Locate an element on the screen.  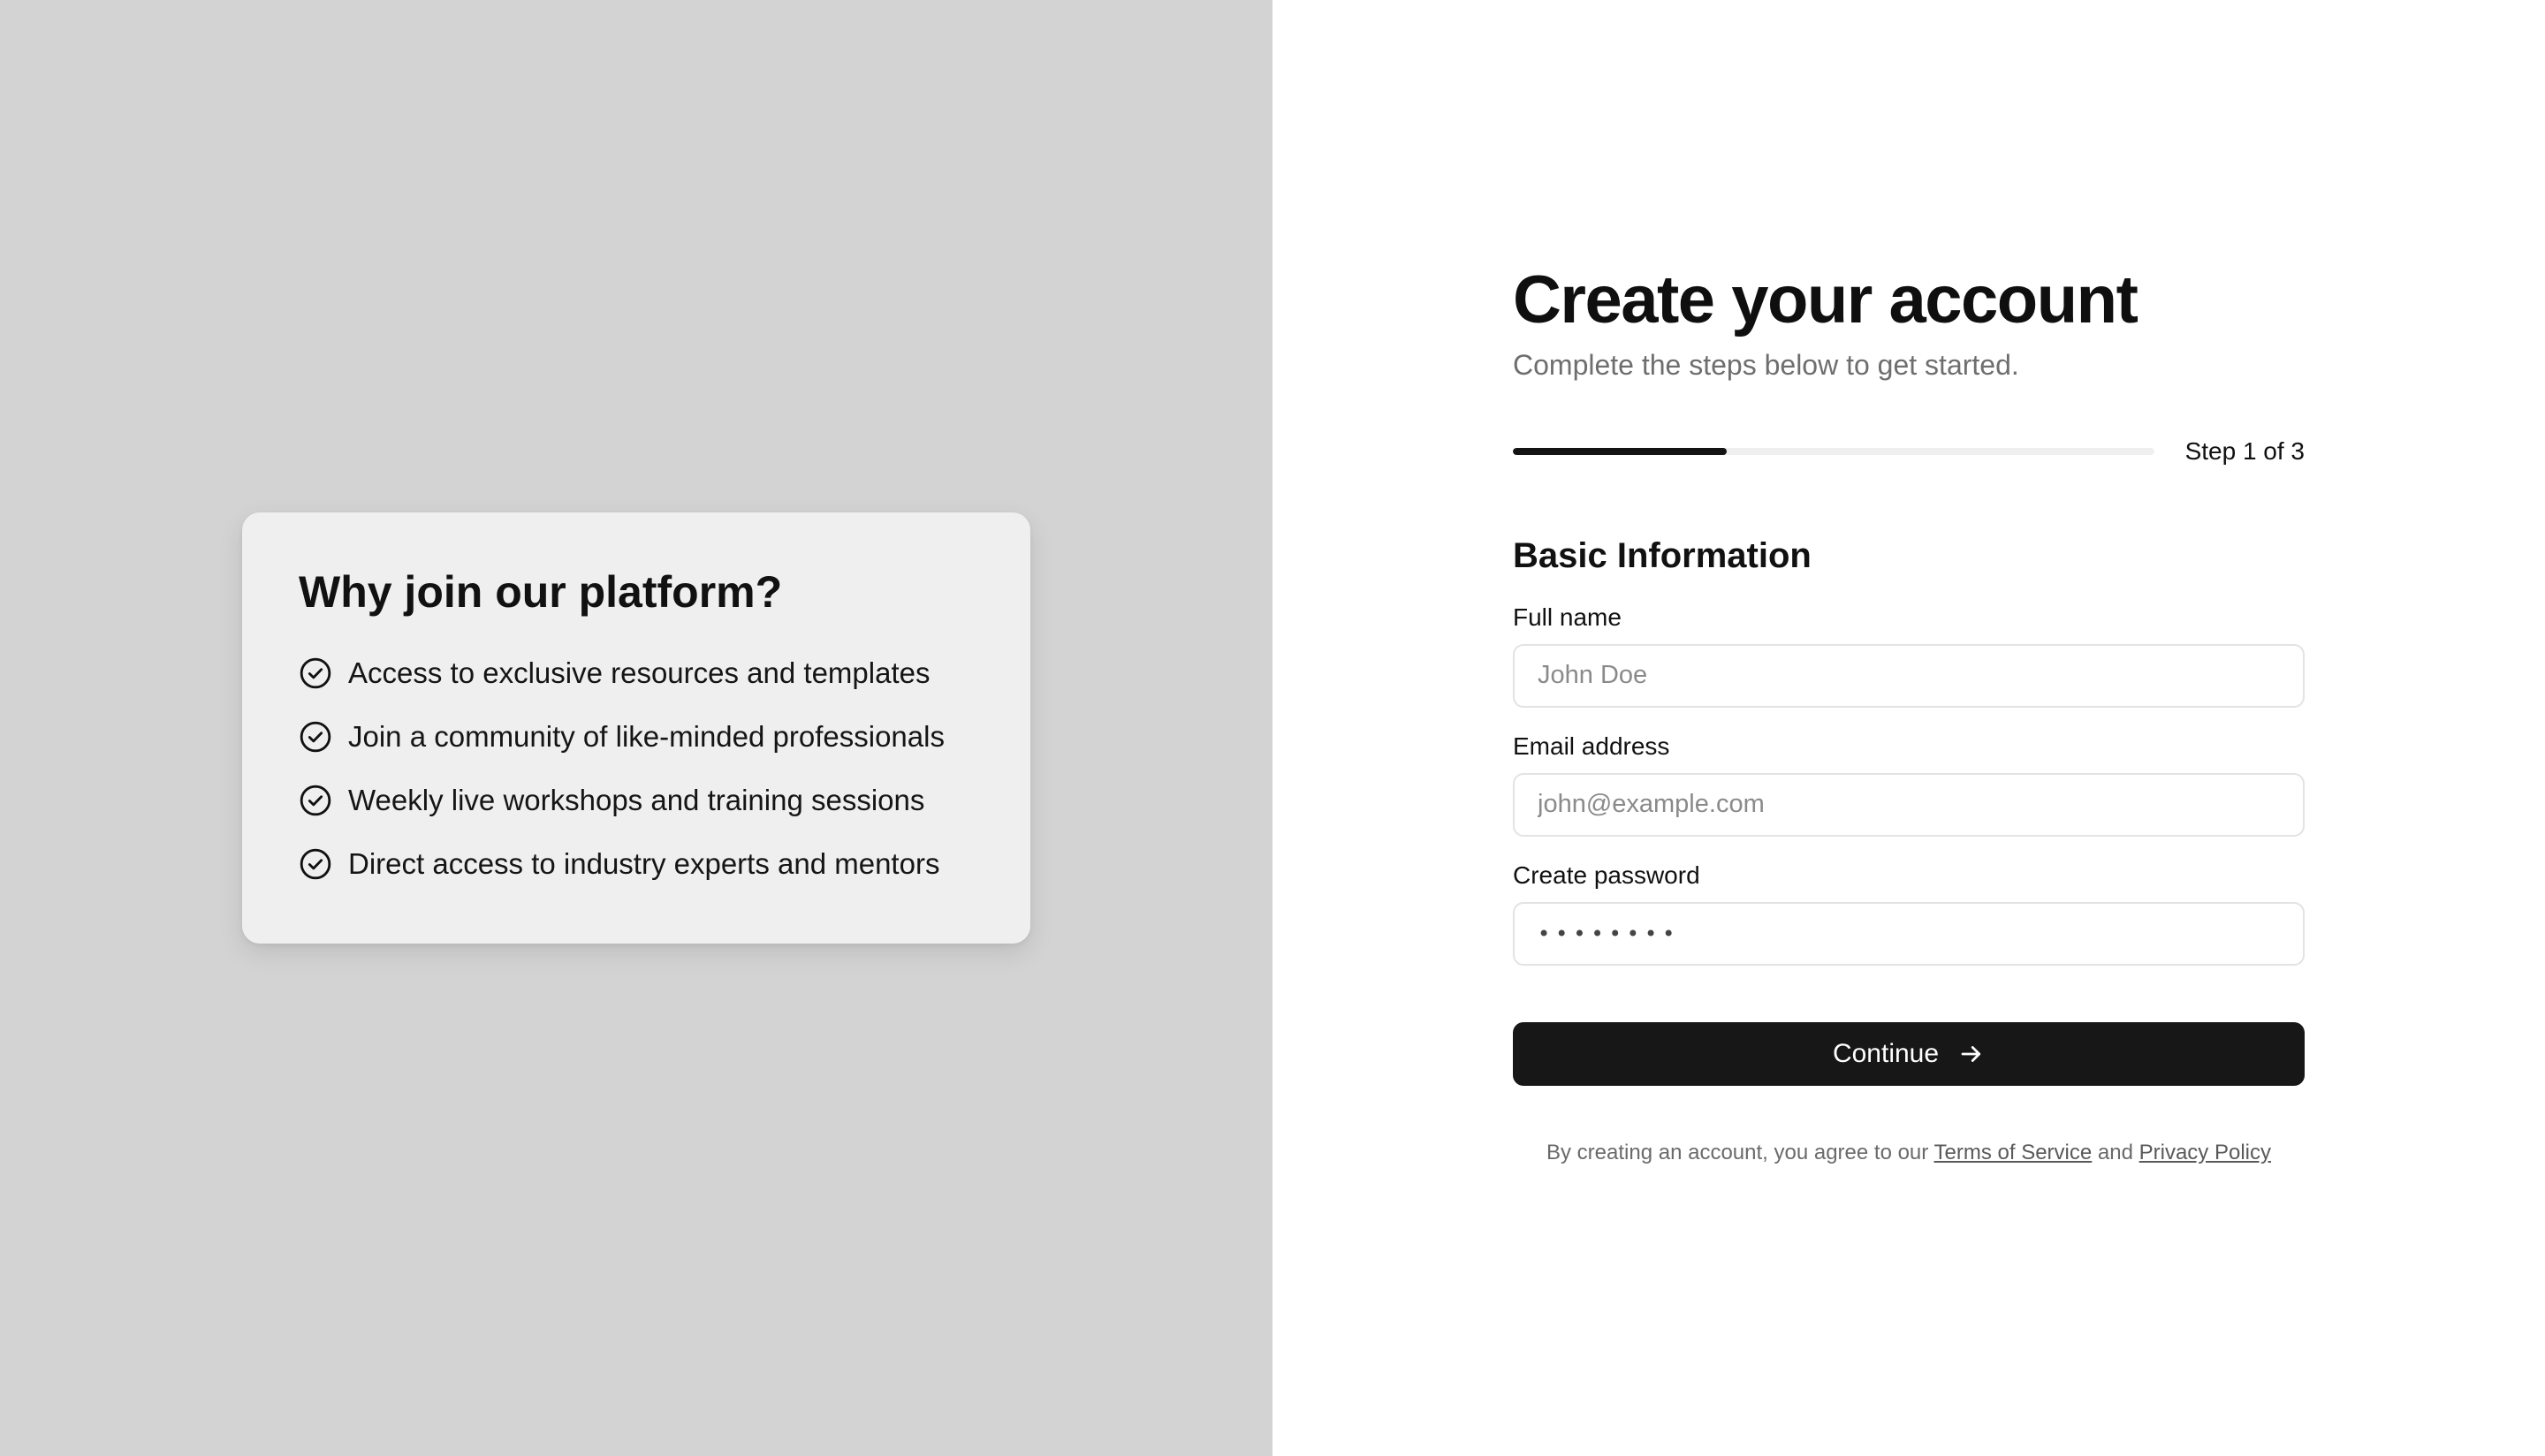
progress-bar is located at coordinates (1833, 451).